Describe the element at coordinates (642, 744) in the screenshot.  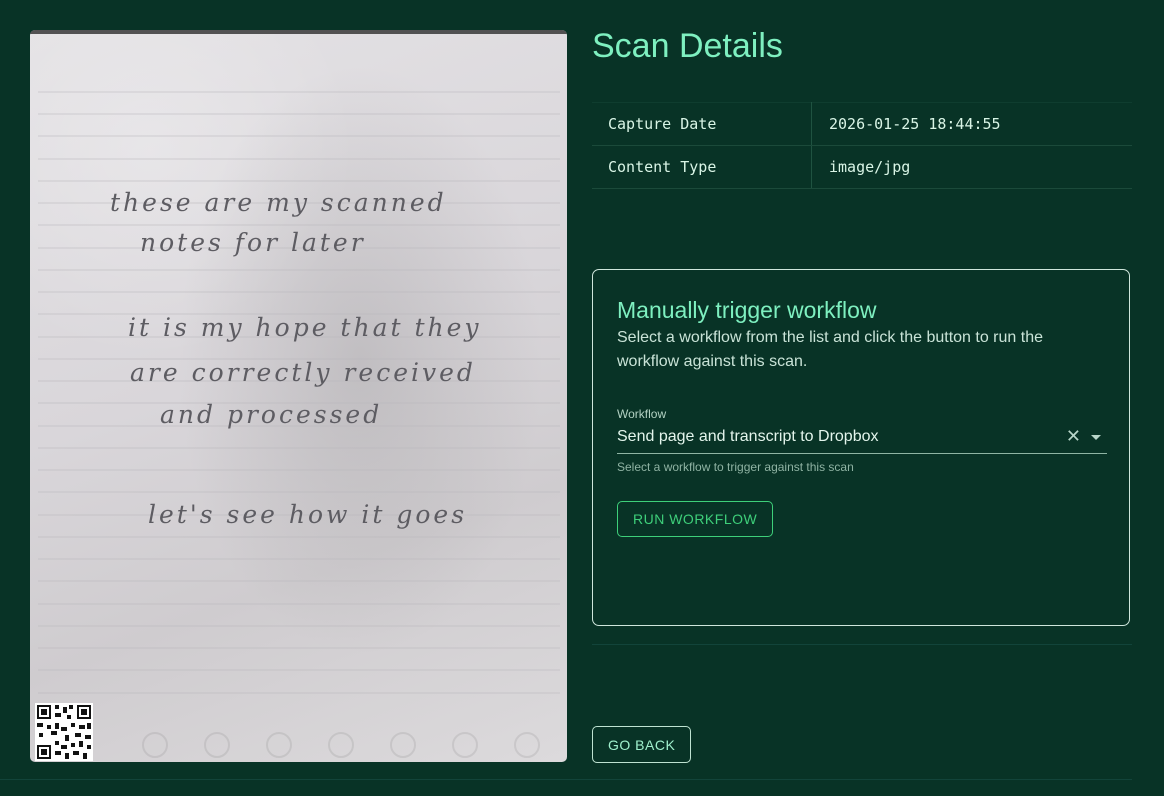
I see `go-back-button: GO BACK` at that location.